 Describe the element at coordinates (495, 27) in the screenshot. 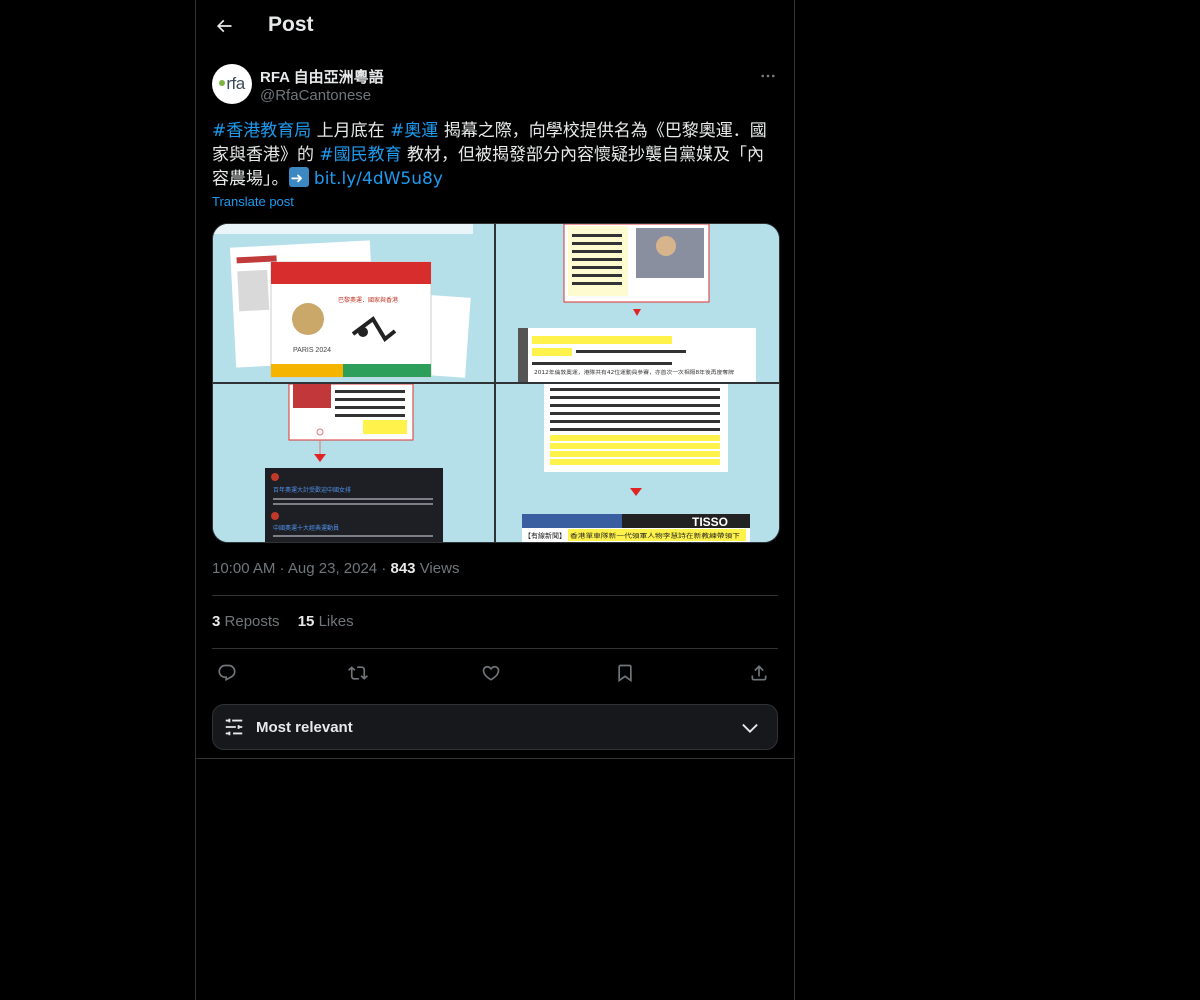

I see `page-header: Post` at that location.